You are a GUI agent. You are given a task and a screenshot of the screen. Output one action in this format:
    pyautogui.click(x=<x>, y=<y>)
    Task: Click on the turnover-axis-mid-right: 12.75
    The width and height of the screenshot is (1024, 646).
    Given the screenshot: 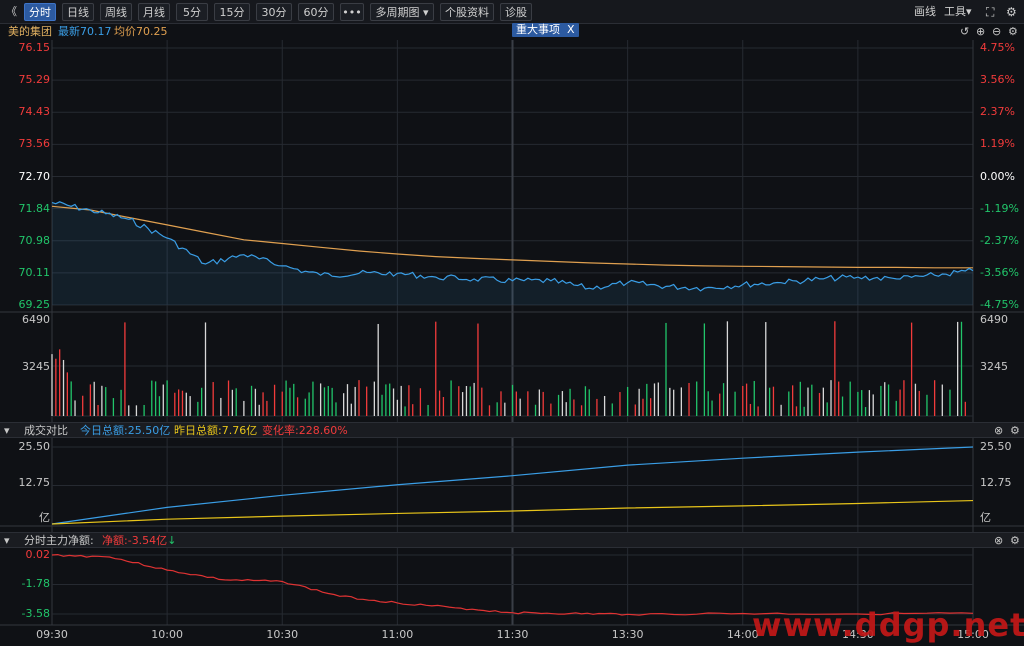 What is the action you would take?
    pyautogui.click(x=996, y=482)
    